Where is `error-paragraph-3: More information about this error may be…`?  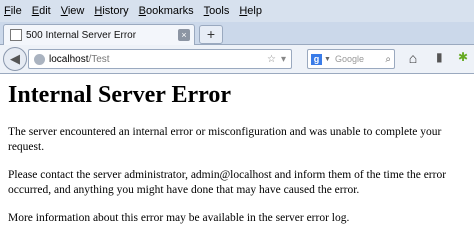
error-paragraph-3: More information about this error may be… is located at coordinates (179, 218).